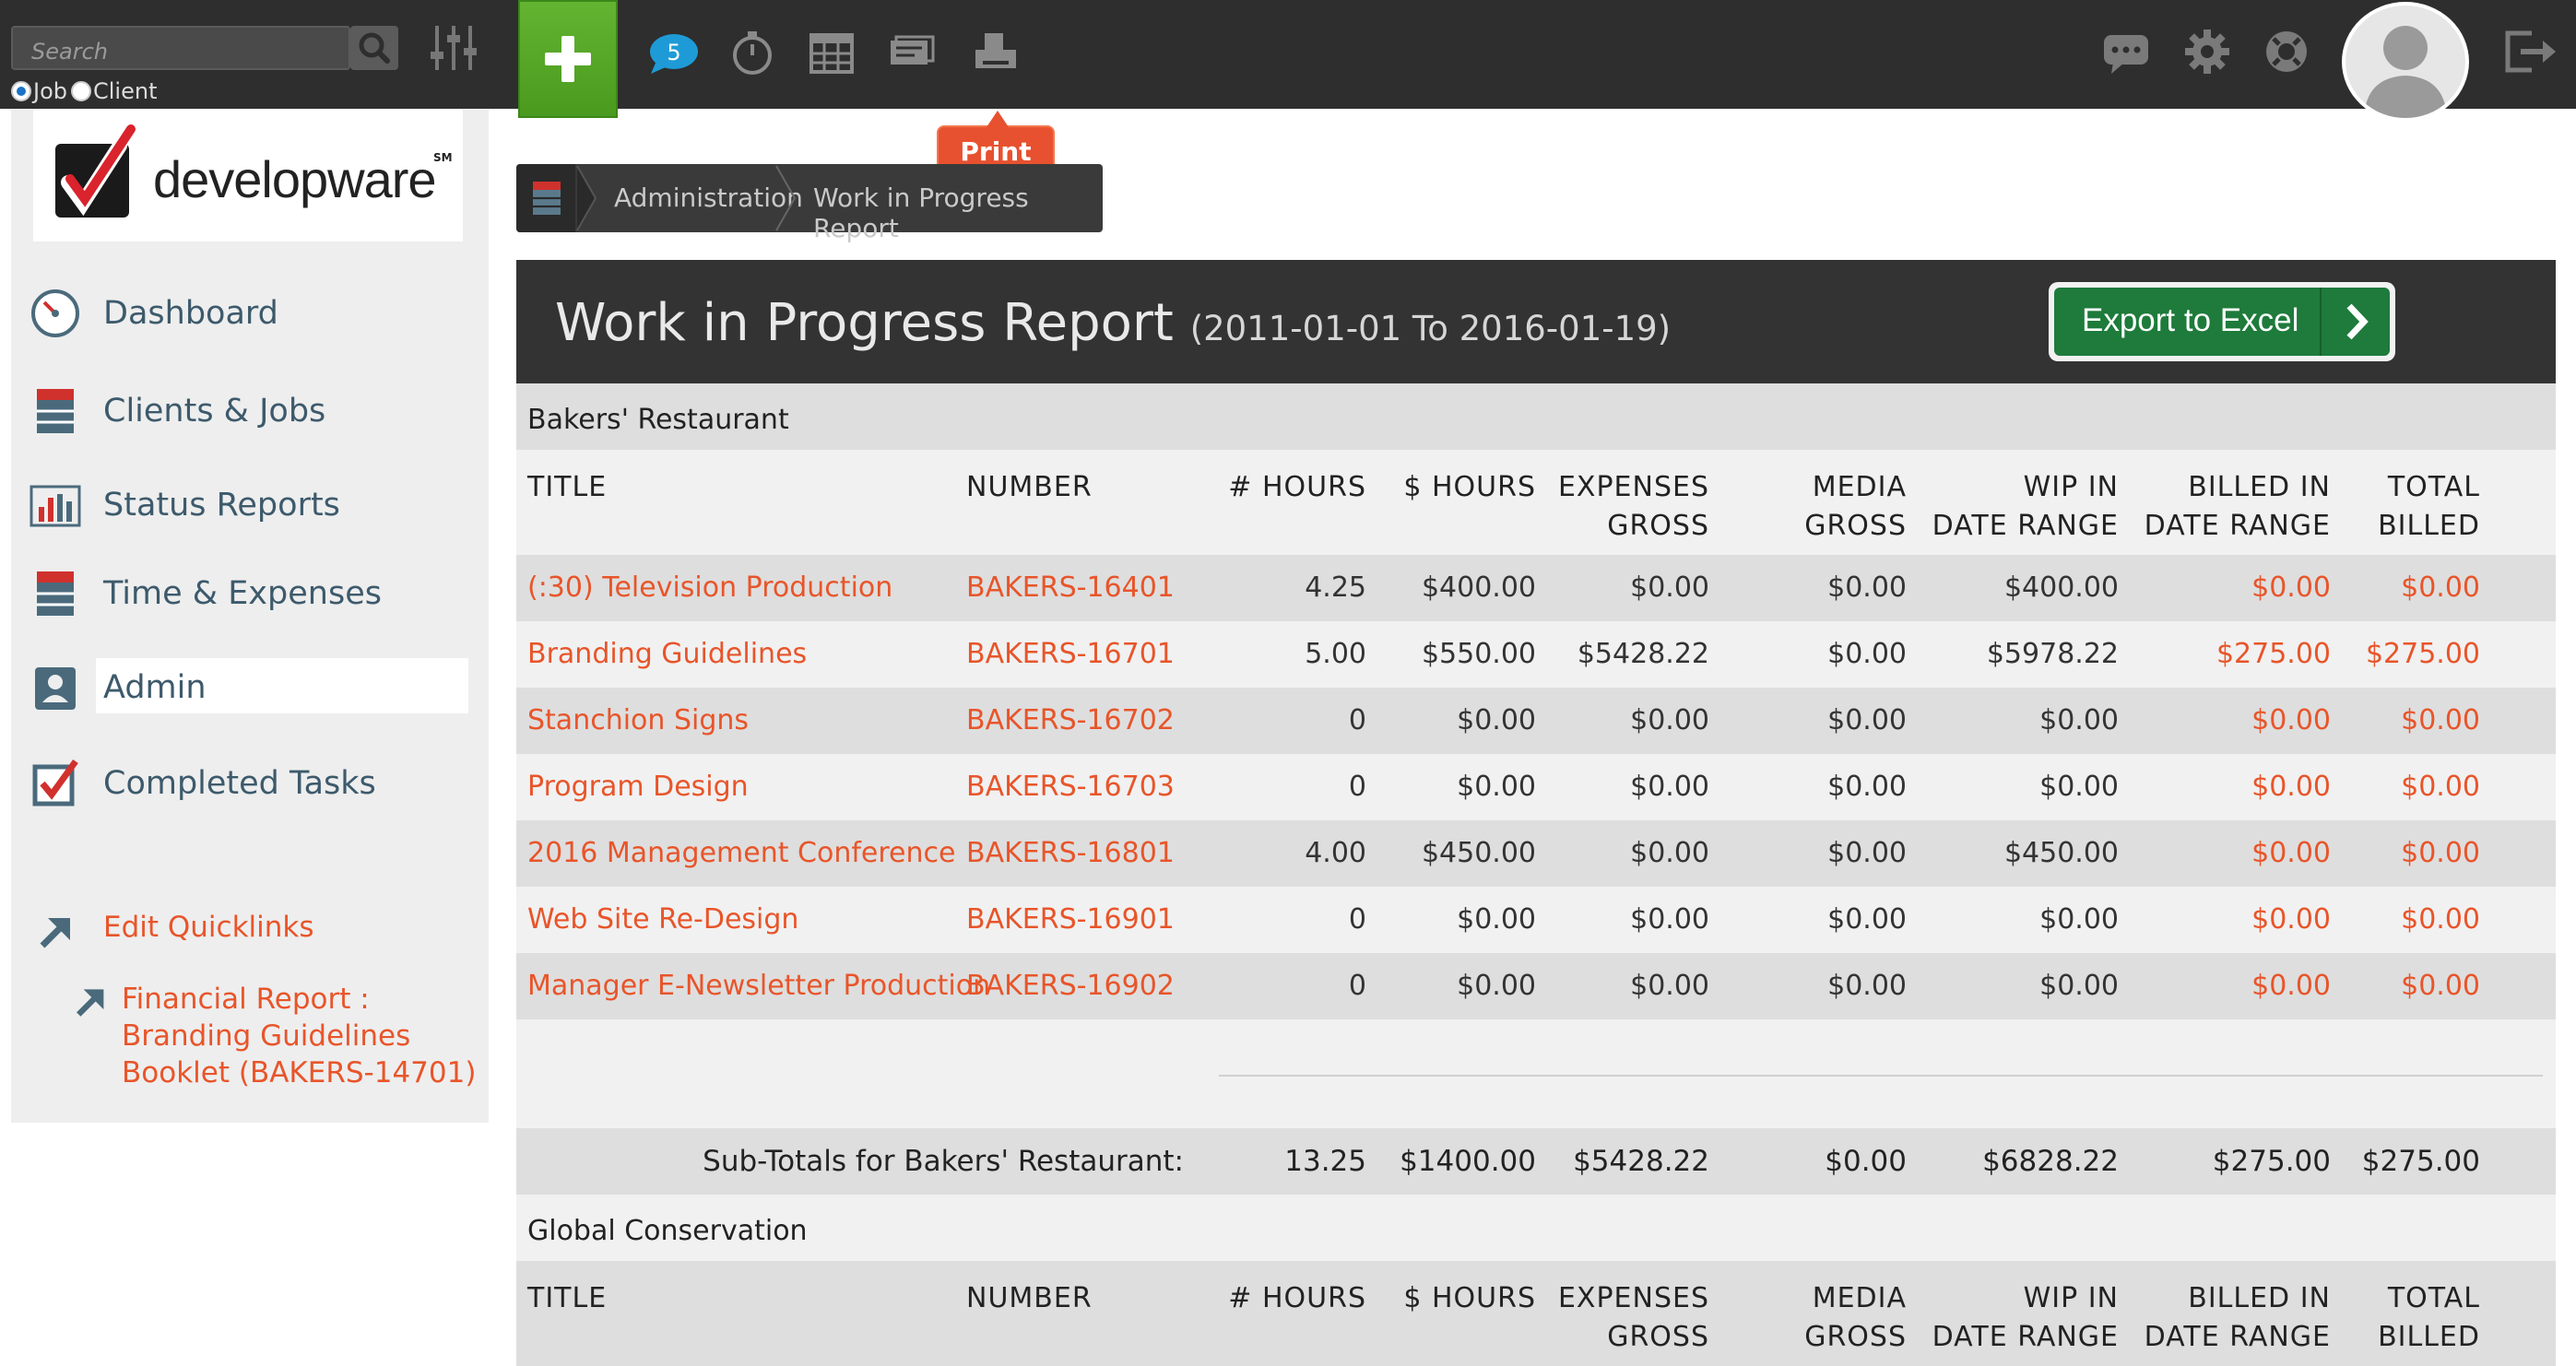 This screenshot has width=2576, height=1366. What do you see at coordinates (752, 51) in the screenshot?
I see `timer-icon` at bounding box center [752, 51].